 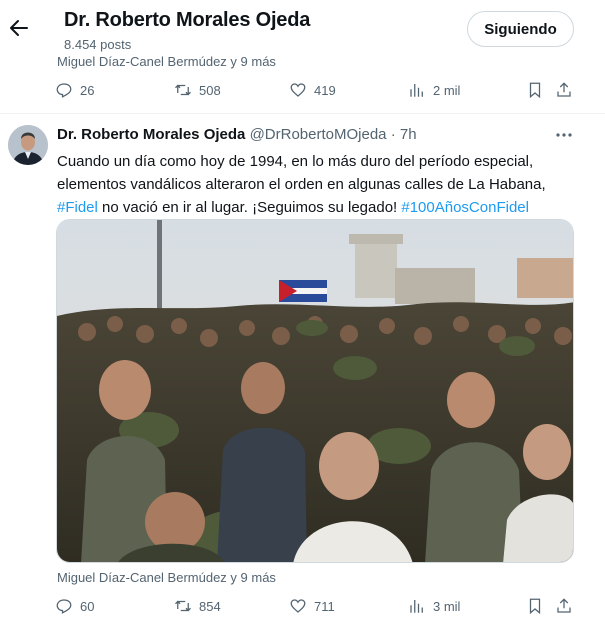 What do you see at coordinates (197, 90) in the screenshot?
I see `prev-repost-button: 508` at bounding box center [197, 90].